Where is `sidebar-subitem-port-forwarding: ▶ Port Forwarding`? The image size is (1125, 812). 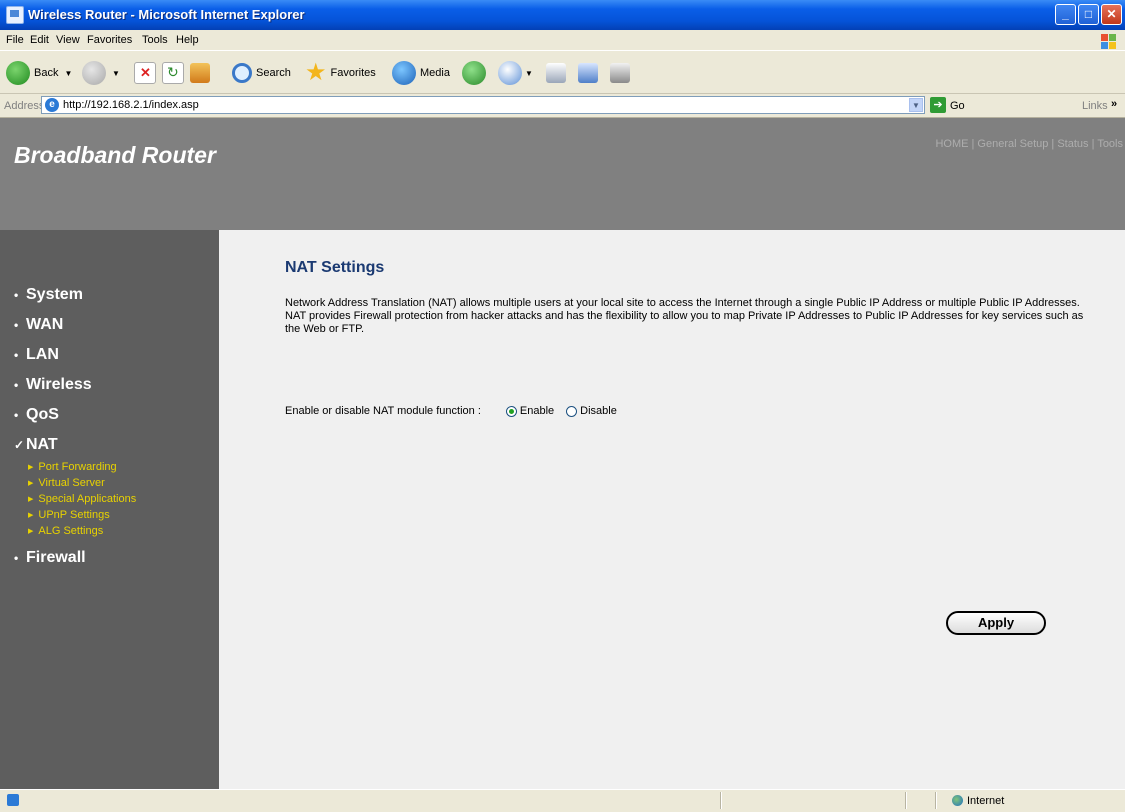 sidebar-subitem-port-forwarding: ▶ Port Forwarding is located at coordinates (72, 467).